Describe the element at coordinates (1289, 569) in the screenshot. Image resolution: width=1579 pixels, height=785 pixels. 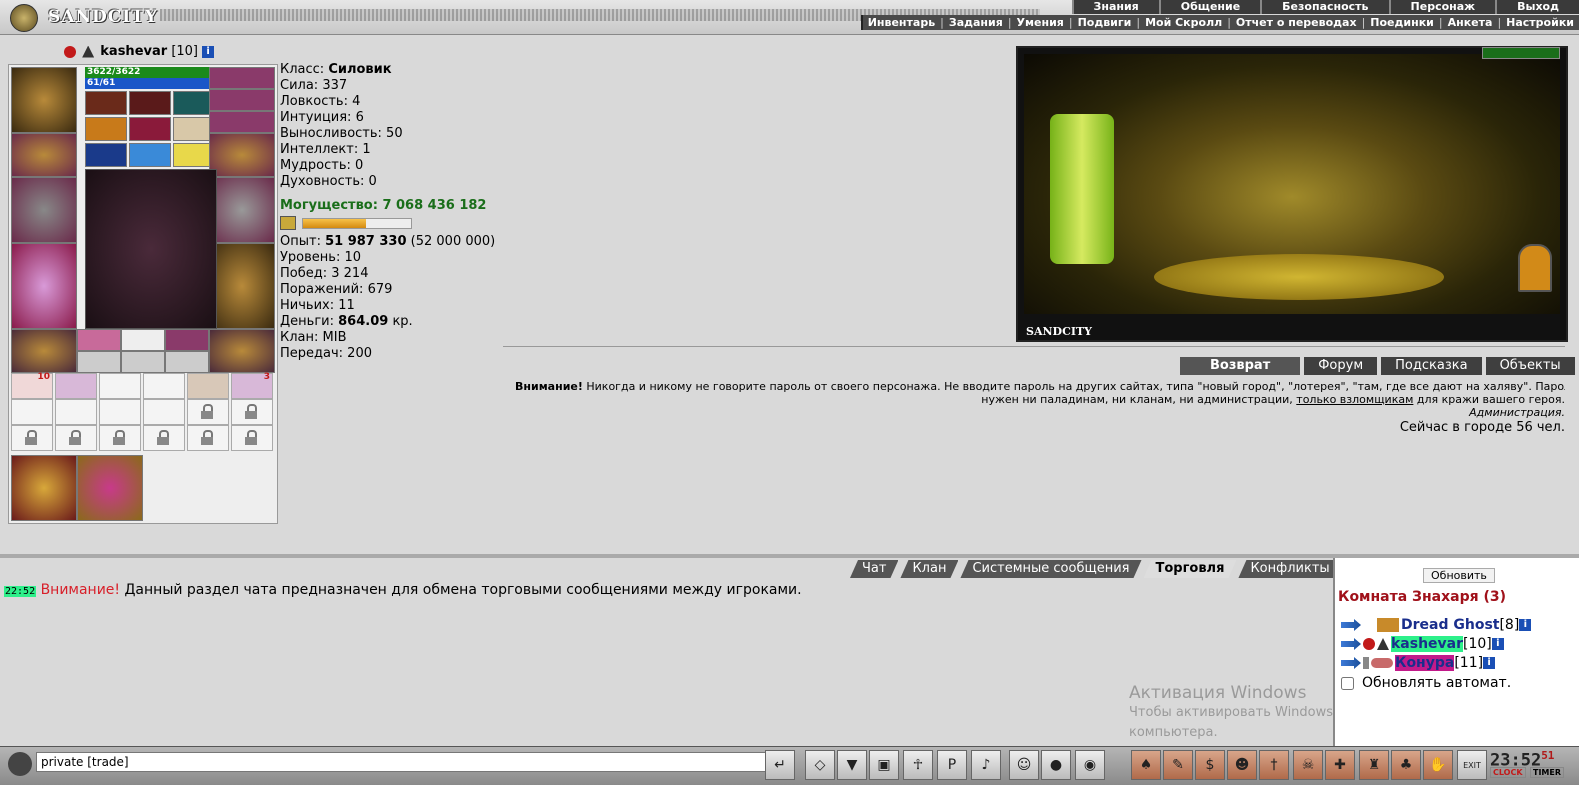
I see `tab-conflicts: Конфликты` at that location.